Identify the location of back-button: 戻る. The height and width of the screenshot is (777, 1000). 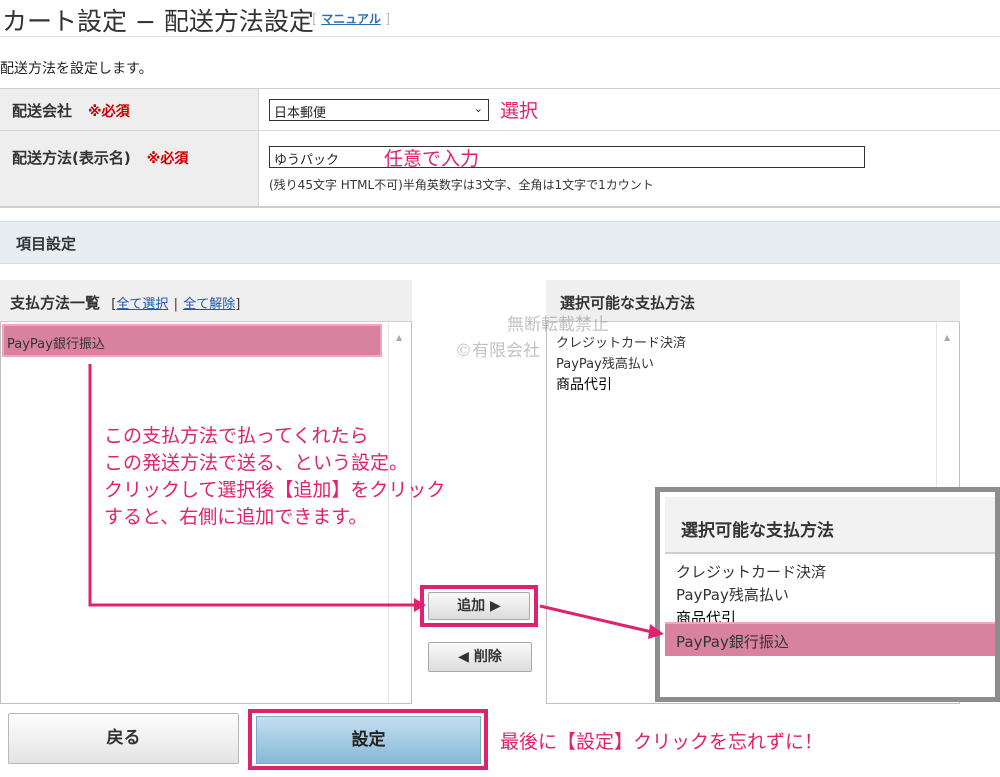
(123, 738).